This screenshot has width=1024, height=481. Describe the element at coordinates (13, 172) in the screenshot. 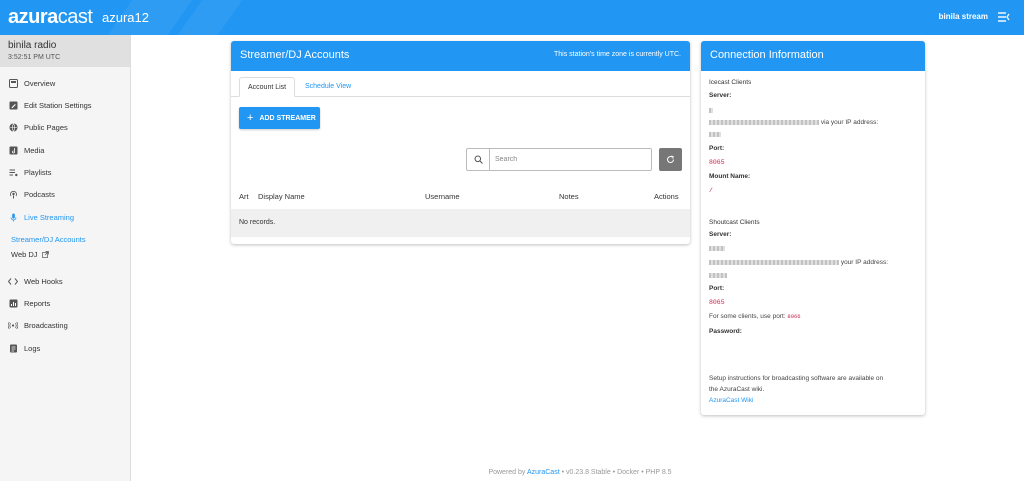

I see `playlist-icon` at that location.